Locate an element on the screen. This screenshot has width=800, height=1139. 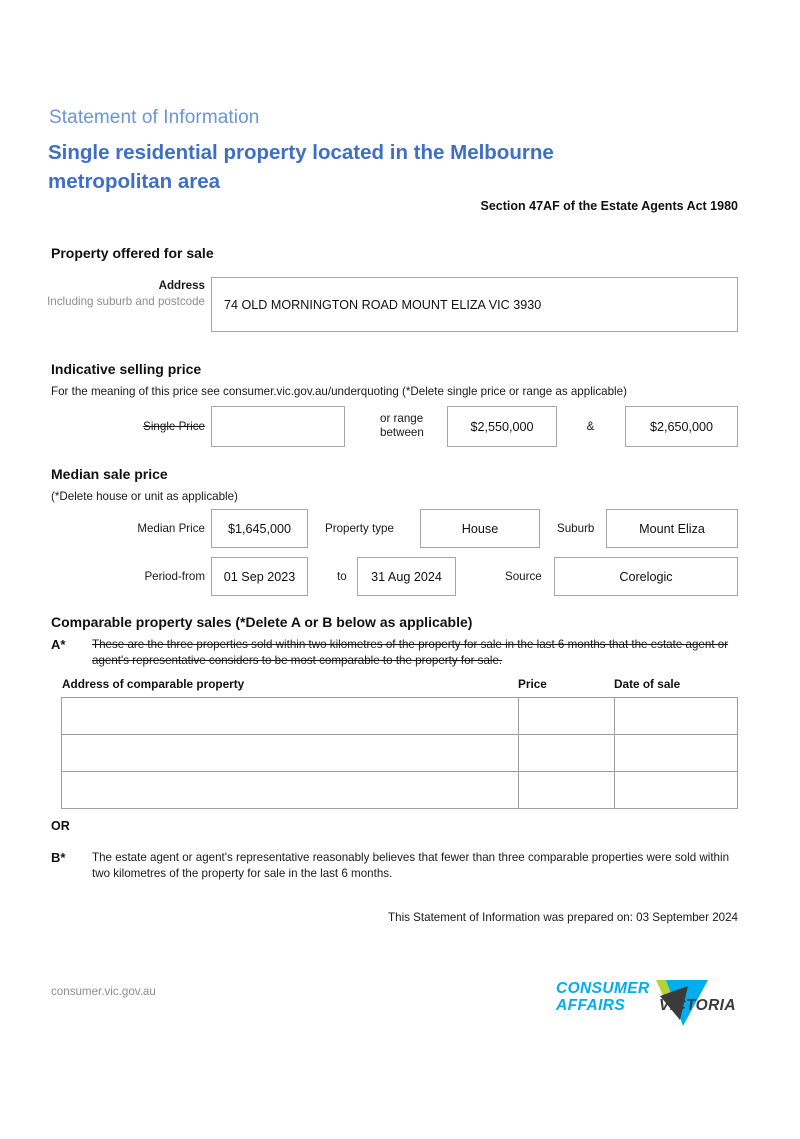
option-a-marker: A* is located at coordinates (58, 644).